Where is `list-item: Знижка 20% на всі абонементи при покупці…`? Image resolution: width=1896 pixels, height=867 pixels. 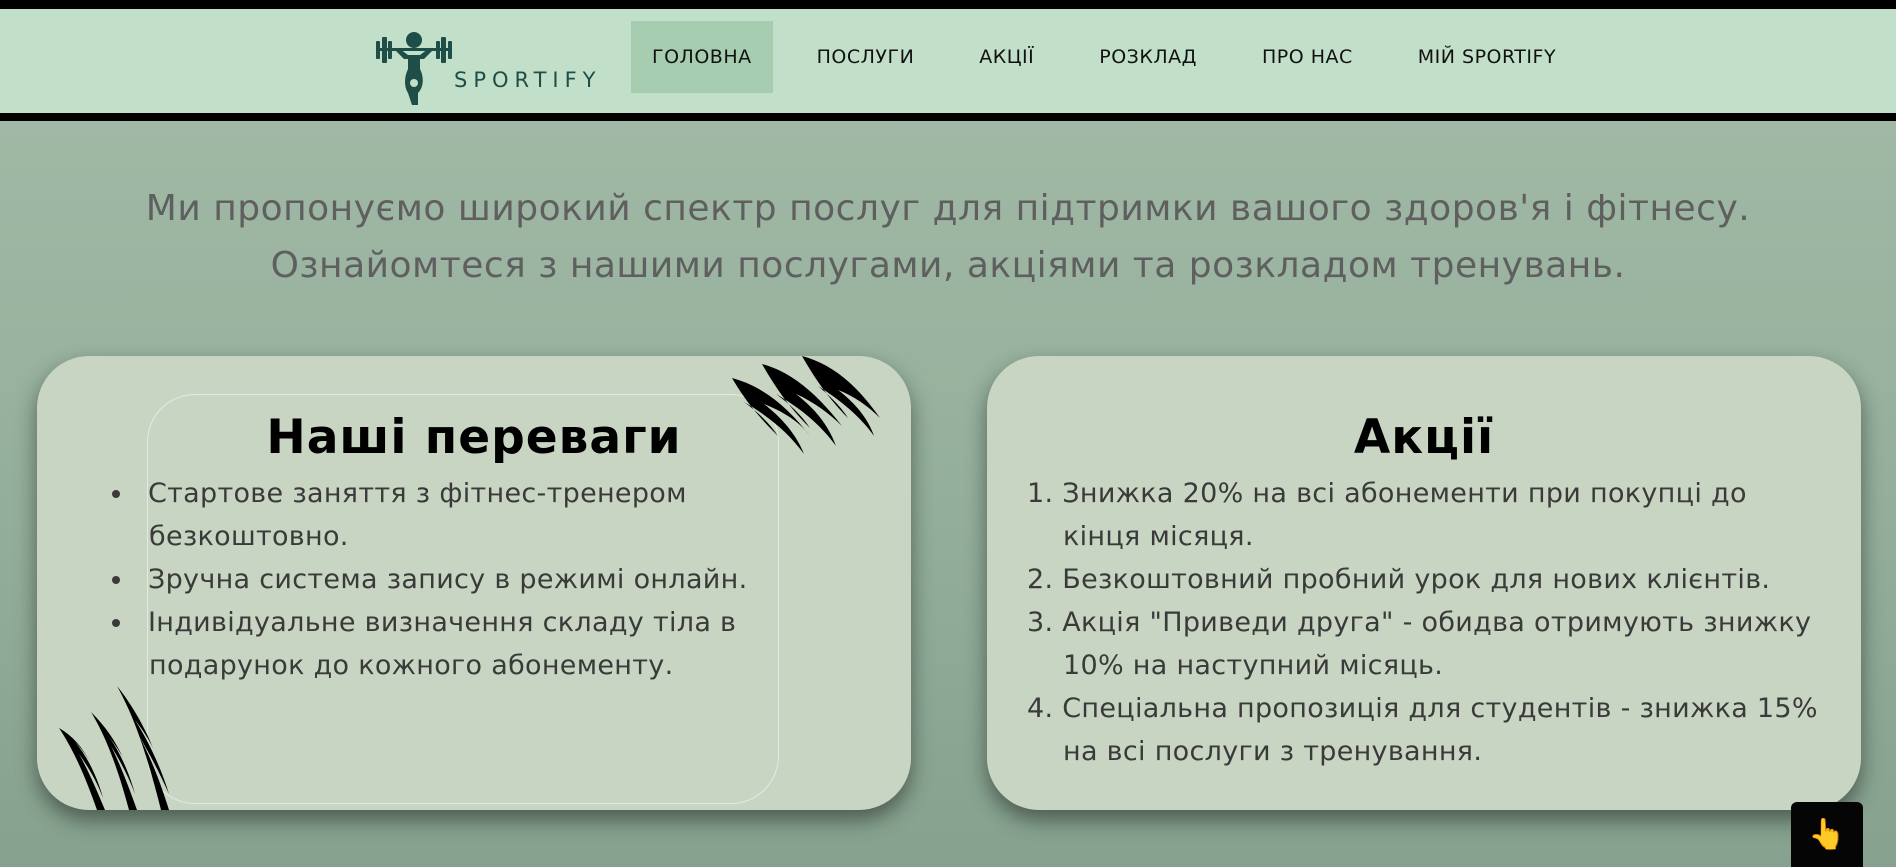 list-item: Знижка 20% на всі абонементи при покупці… is located at coordinates (1427, 515).